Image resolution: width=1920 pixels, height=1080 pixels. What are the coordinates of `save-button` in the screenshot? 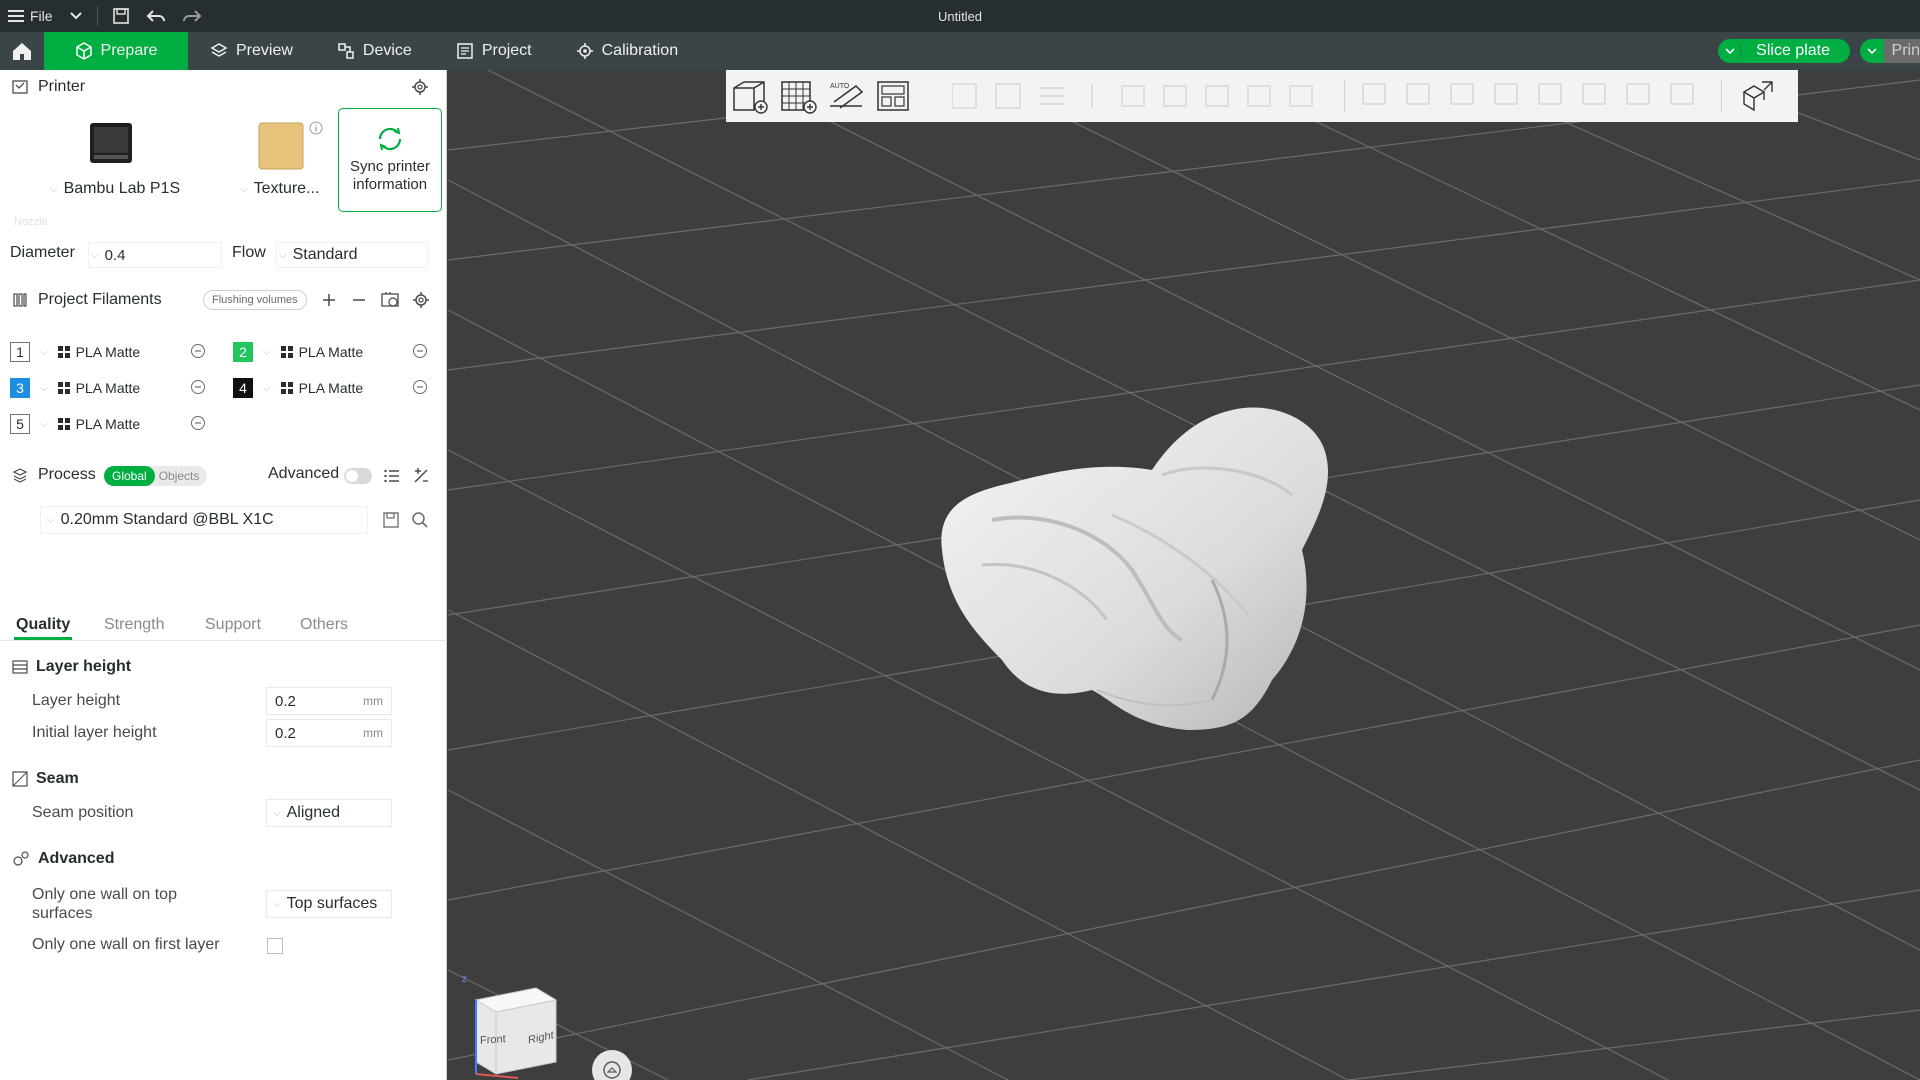 It's located at (121, 16).